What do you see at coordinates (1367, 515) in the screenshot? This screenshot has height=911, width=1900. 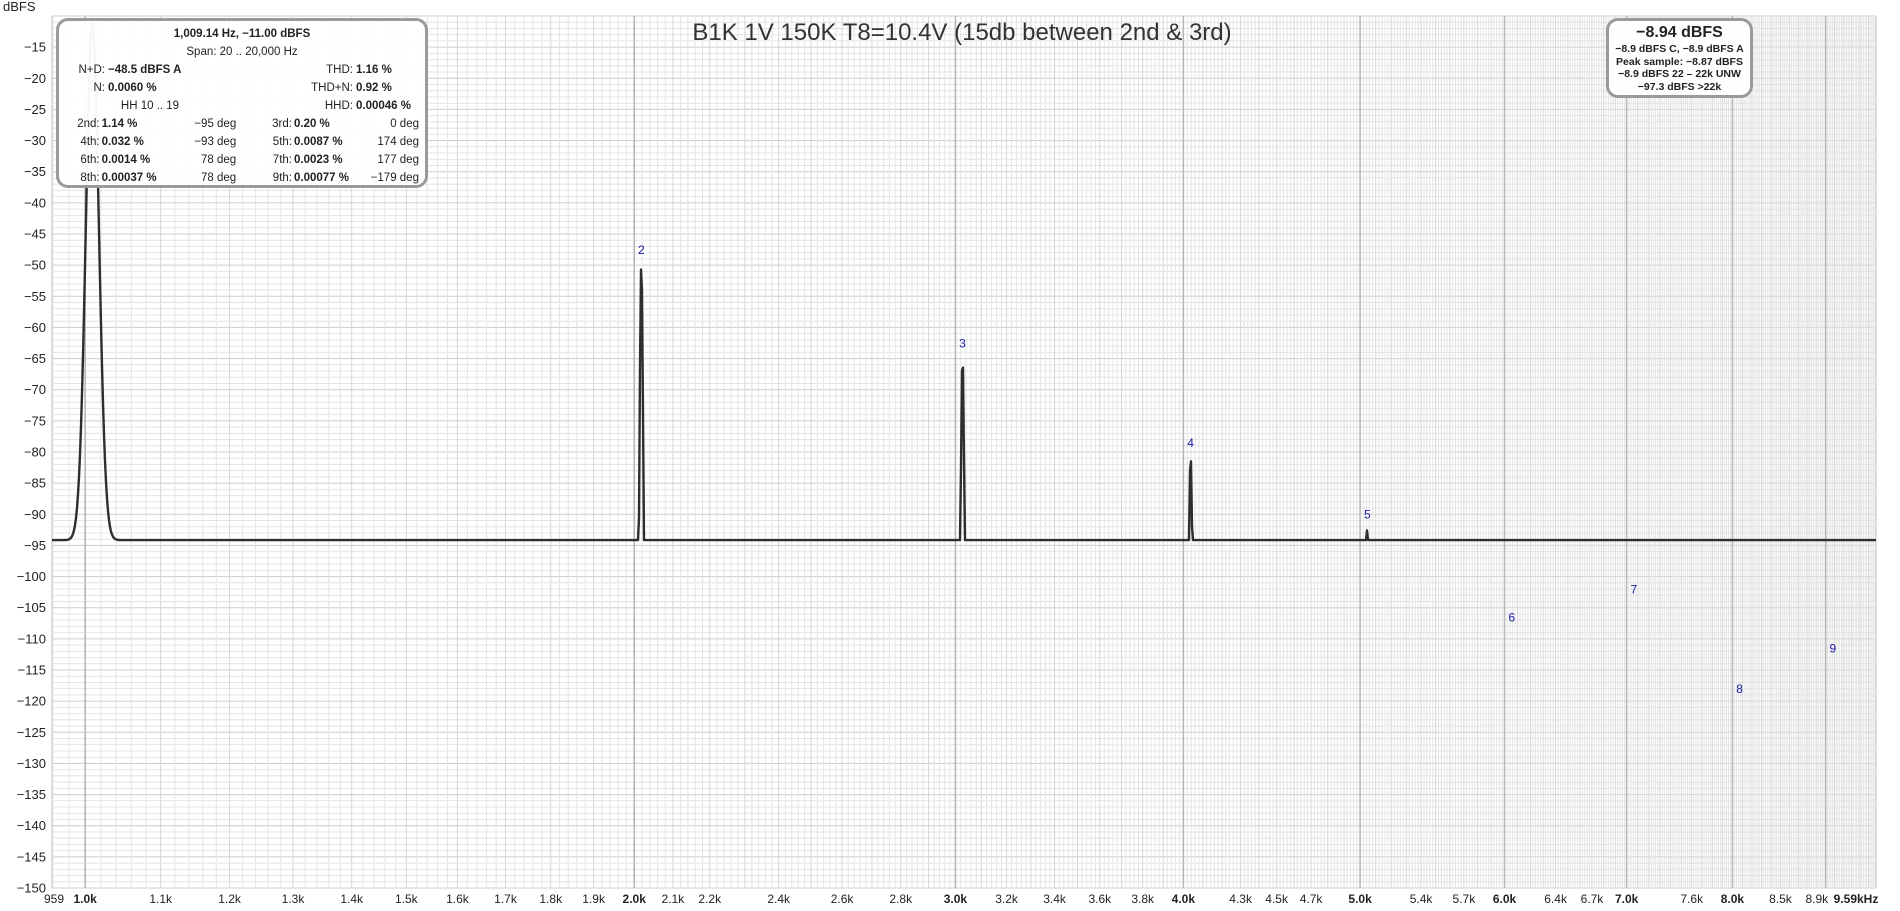 I see `harmonic-label-5: 5` at bounding box center [1367, 515].